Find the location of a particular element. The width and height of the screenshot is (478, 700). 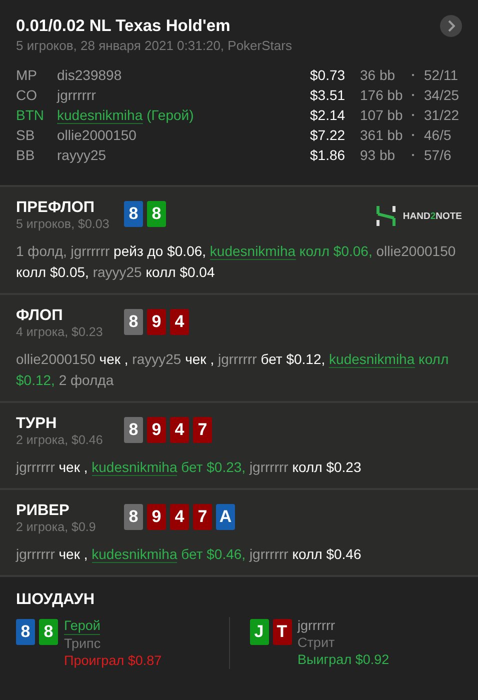

player-bb: 93 bb is located at coordinates (378, 155).